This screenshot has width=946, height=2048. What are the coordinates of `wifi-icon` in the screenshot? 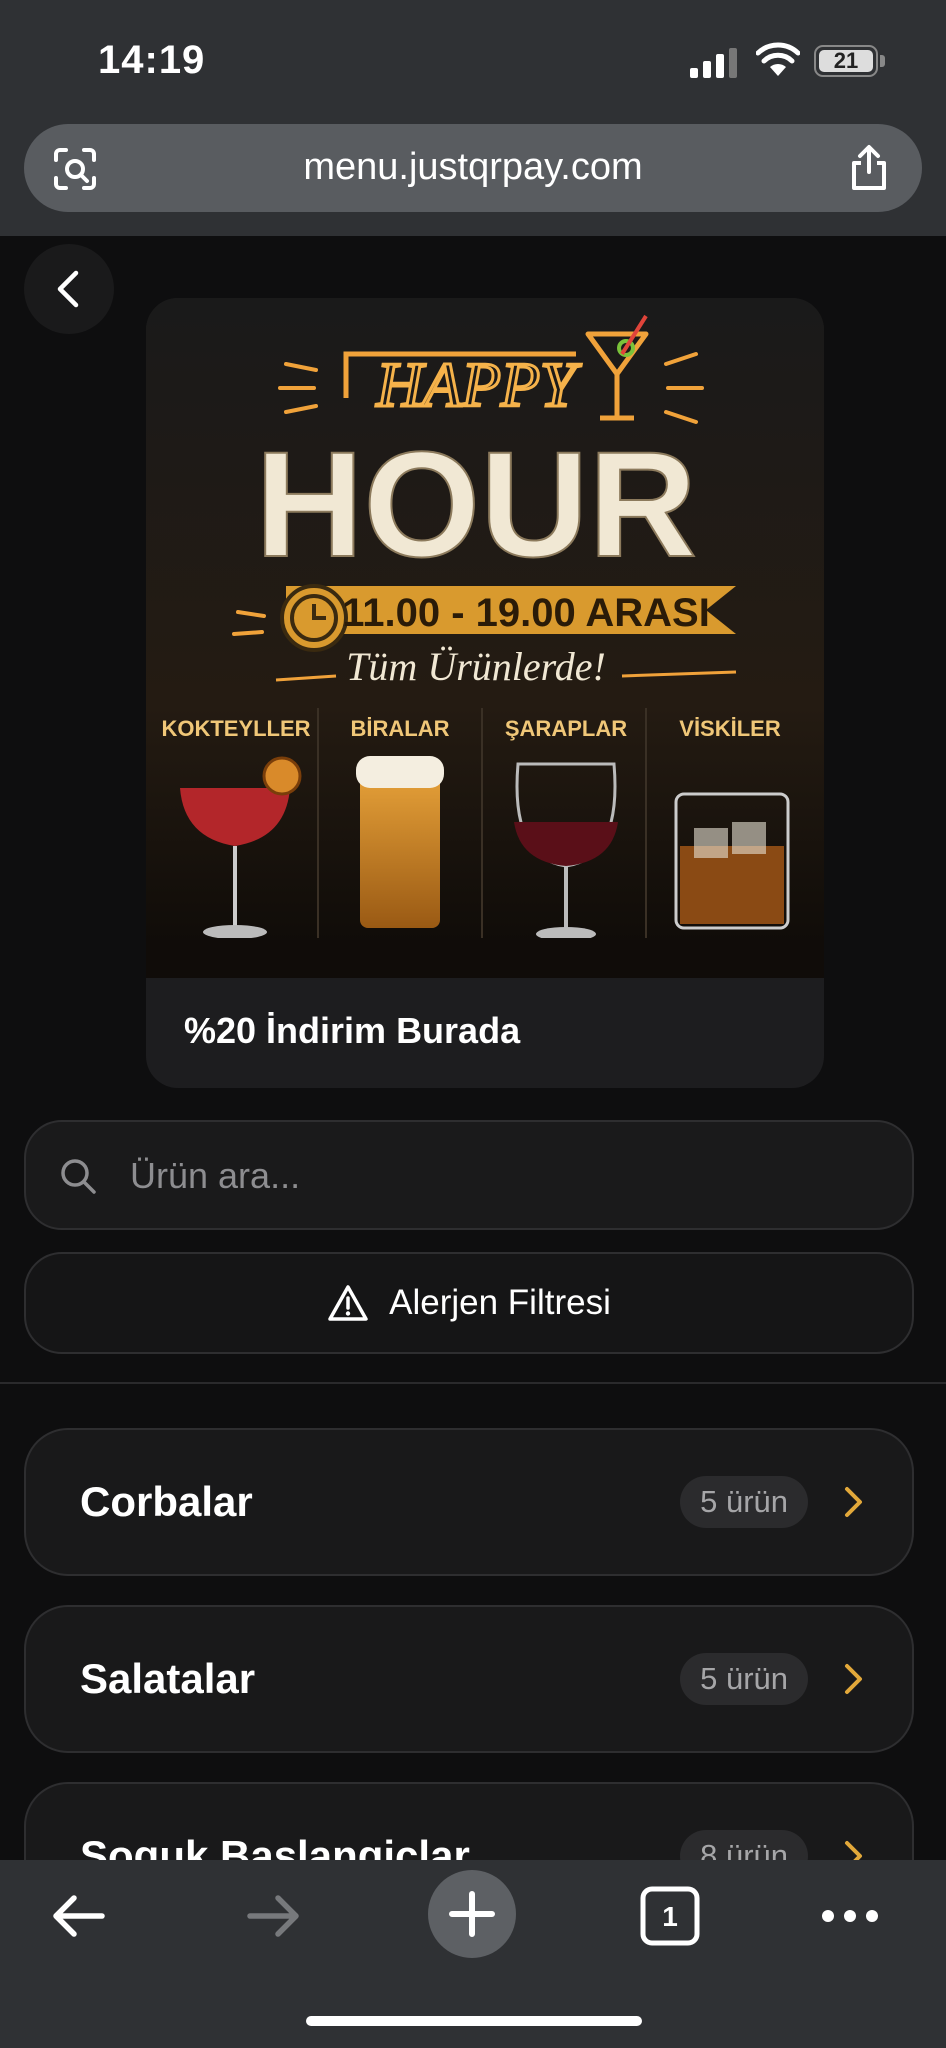 It's located at (778, 59).